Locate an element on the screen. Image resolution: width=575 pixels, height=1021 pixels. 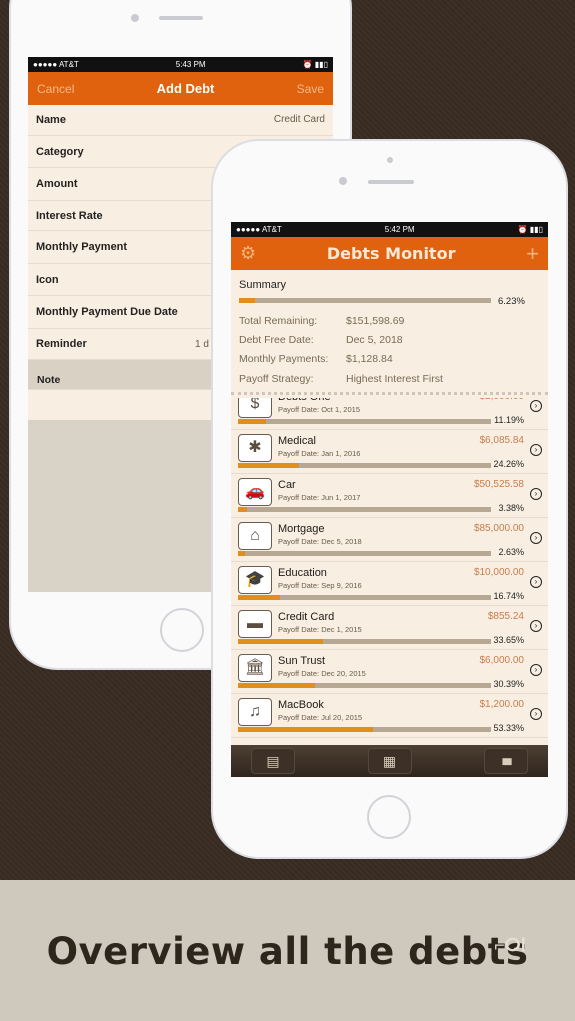
field-label: Monthly Payment Due Date is located at coordinates (107, 312).